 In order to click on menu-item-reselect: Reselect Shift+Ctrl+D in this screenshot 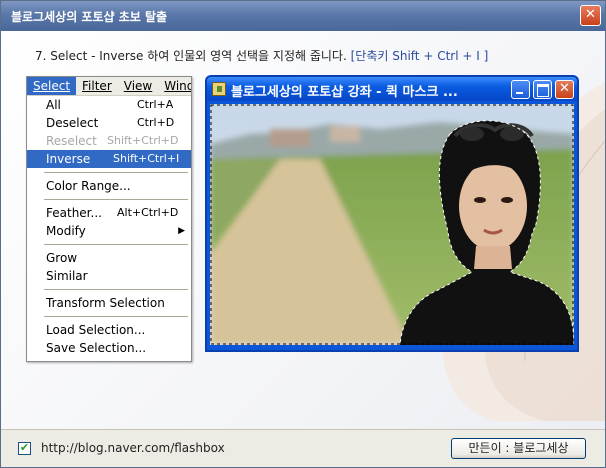, I will do `click(109, 141)`.